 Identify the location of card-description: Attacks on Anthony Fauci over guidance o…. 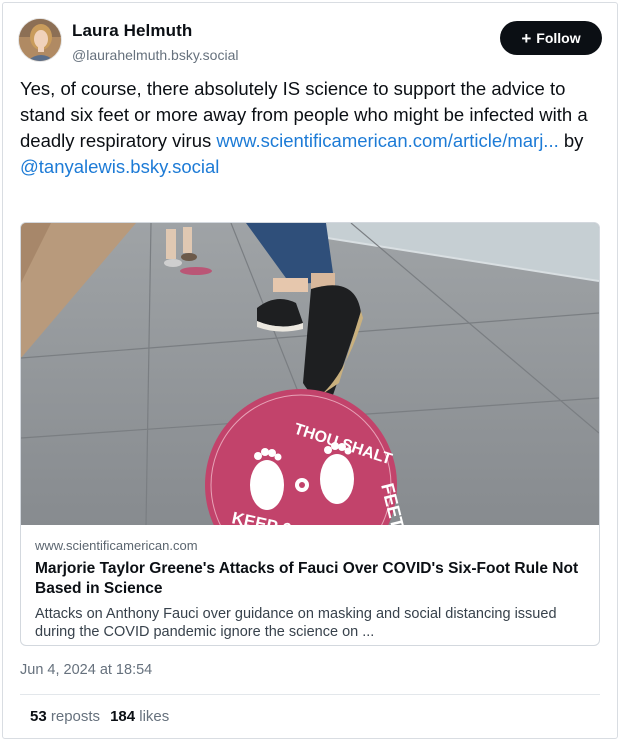
(296, 623).